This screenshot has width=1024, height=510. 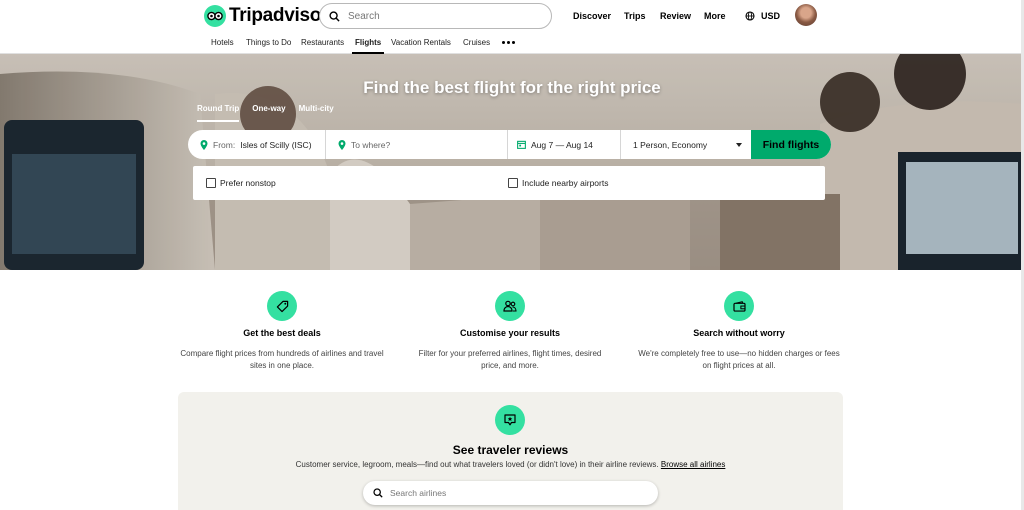 I want to click on from-field: From: Isles of Scilly (ISC), so click(x=257, y=144).